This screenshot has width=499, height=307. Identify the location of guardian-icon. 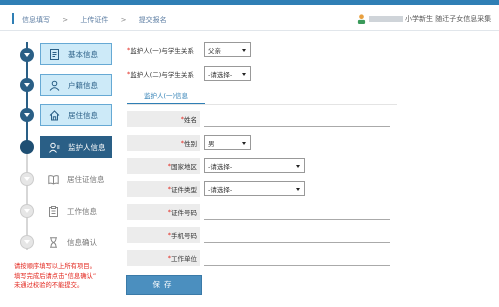
(54, 147).